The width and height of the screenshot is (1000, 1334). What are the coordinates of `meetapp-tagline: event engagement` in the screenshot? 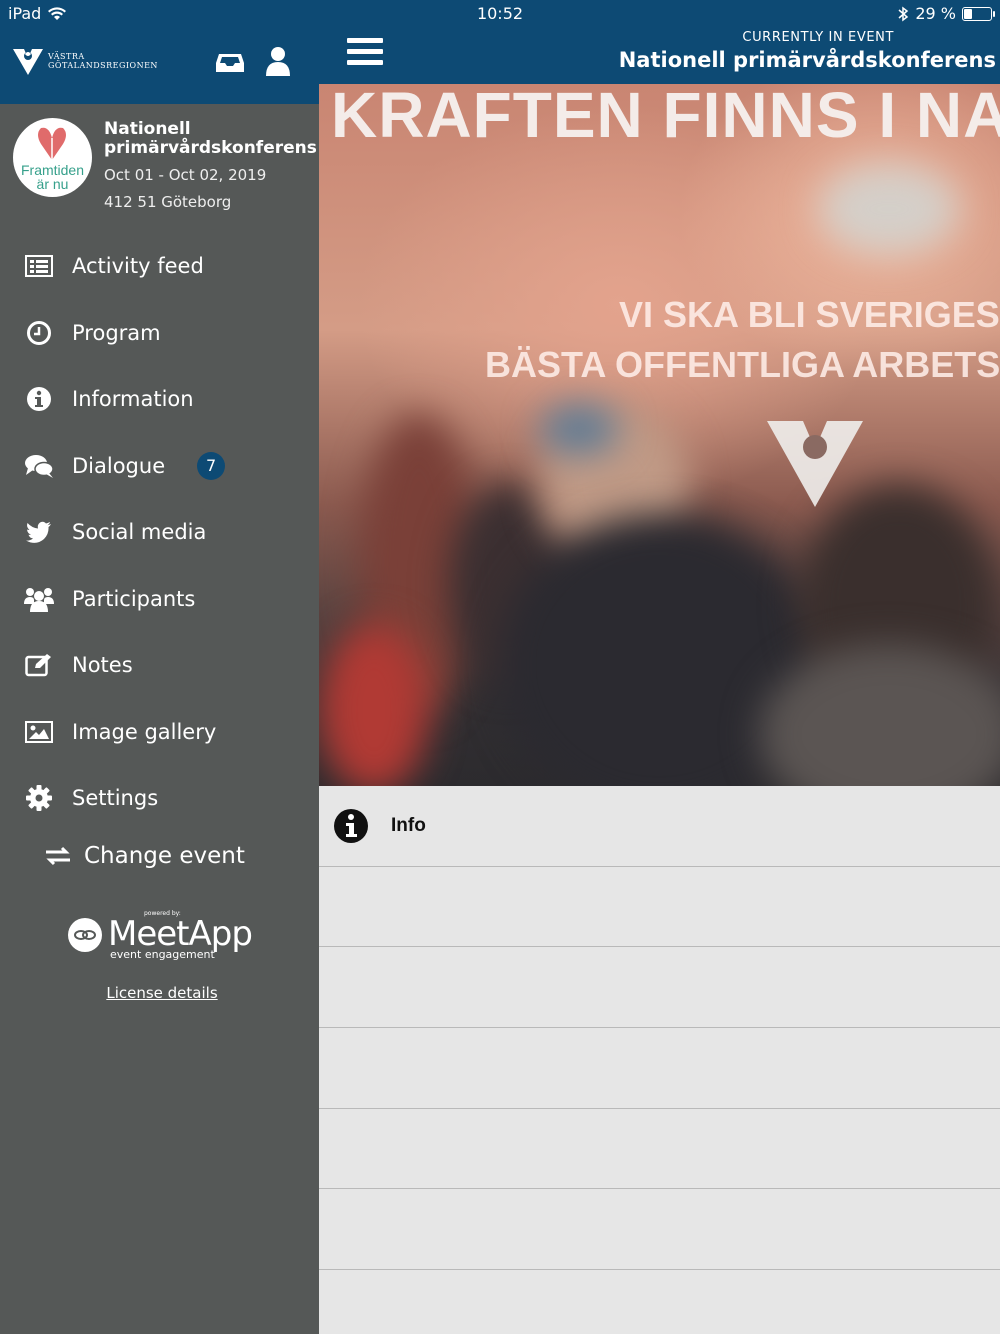 It's located at (162, 954).